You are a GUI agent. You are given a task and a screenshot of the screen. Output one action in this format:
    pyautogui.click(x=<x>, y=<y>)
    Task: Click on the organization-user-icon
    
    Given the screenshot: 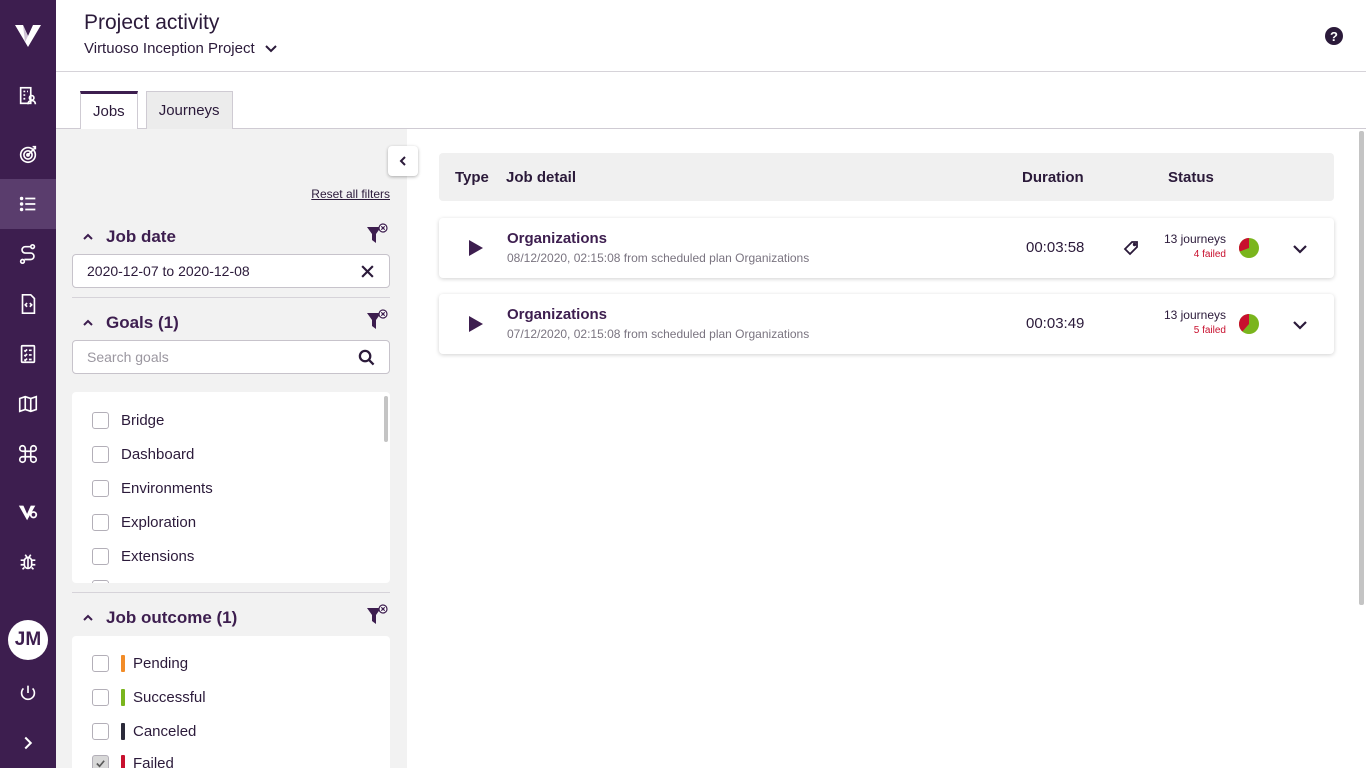 What is the action you would take?
    pyautogui.click(x=28, y=96)
    